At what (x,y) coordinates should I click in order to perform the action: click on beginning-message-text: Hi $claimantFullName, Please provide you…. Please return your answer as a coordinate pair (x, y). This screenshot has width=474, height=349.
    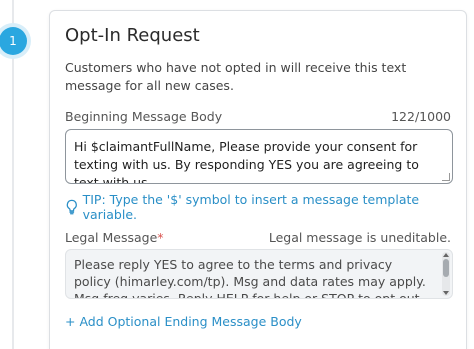
    Looking at the image, I should click on (246, 161).